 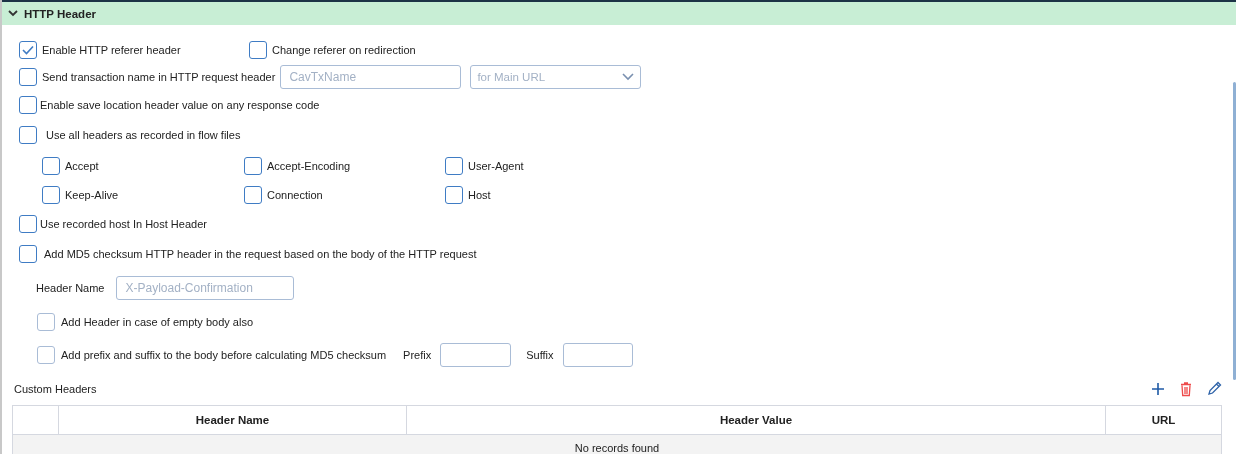 What do you see at coordinates (371, 77) in the screenshot?
I see `transaction-name-field: CavTxName` at bounding box center [371, 77].